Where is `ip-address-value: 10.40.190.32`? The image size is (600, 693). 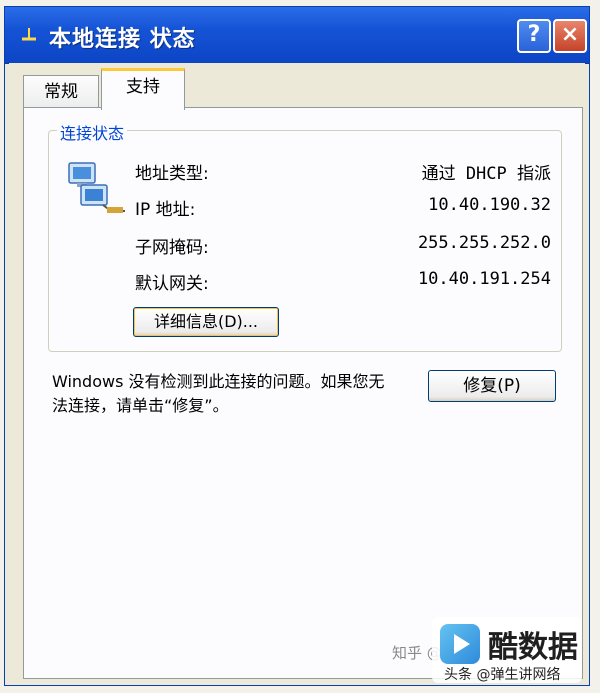
ip-address-value: 10.40.190.32 is located at coordinates (489, 205).